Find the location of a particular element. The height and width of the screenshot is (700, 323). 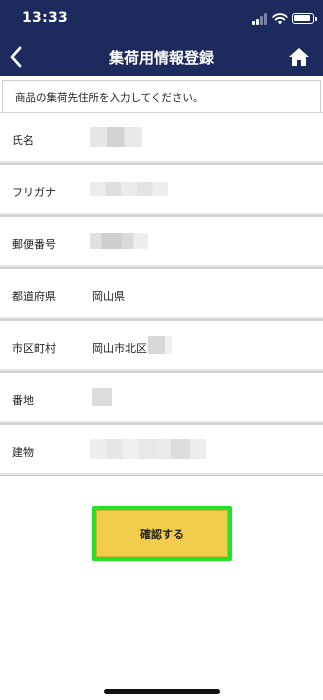

wifi-icon is located at coordinates (280, 19).